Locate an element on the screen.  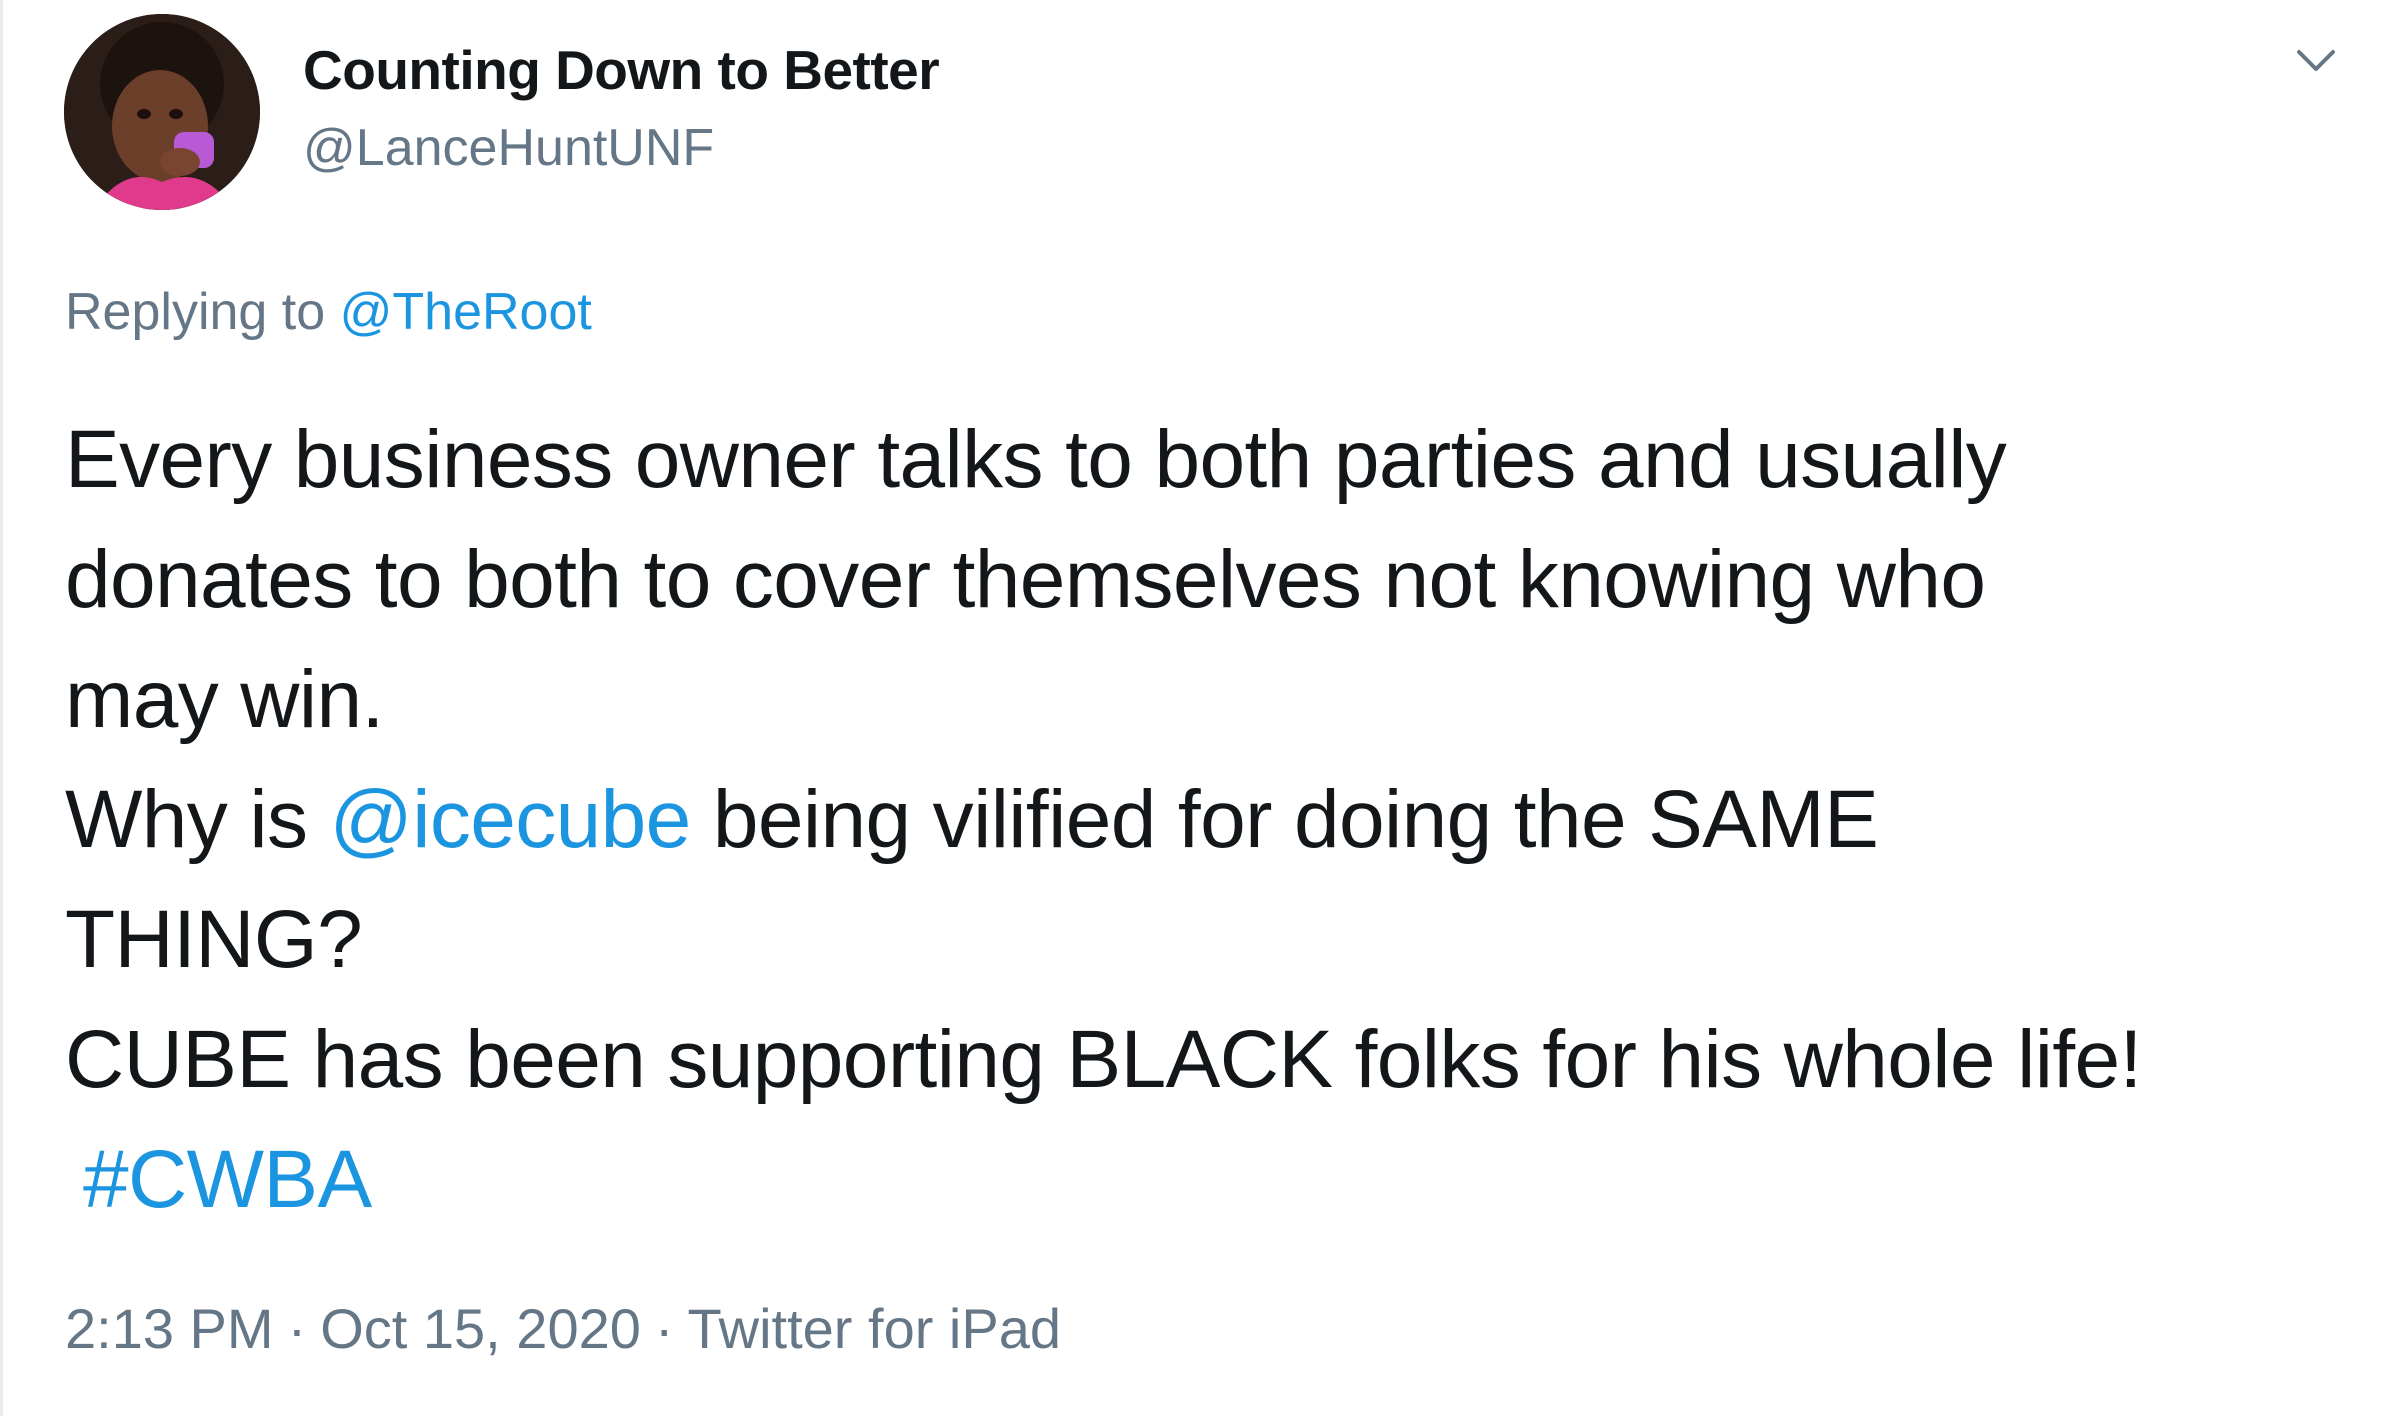
avatar-photo-icon is located at coordinates (162, 112).